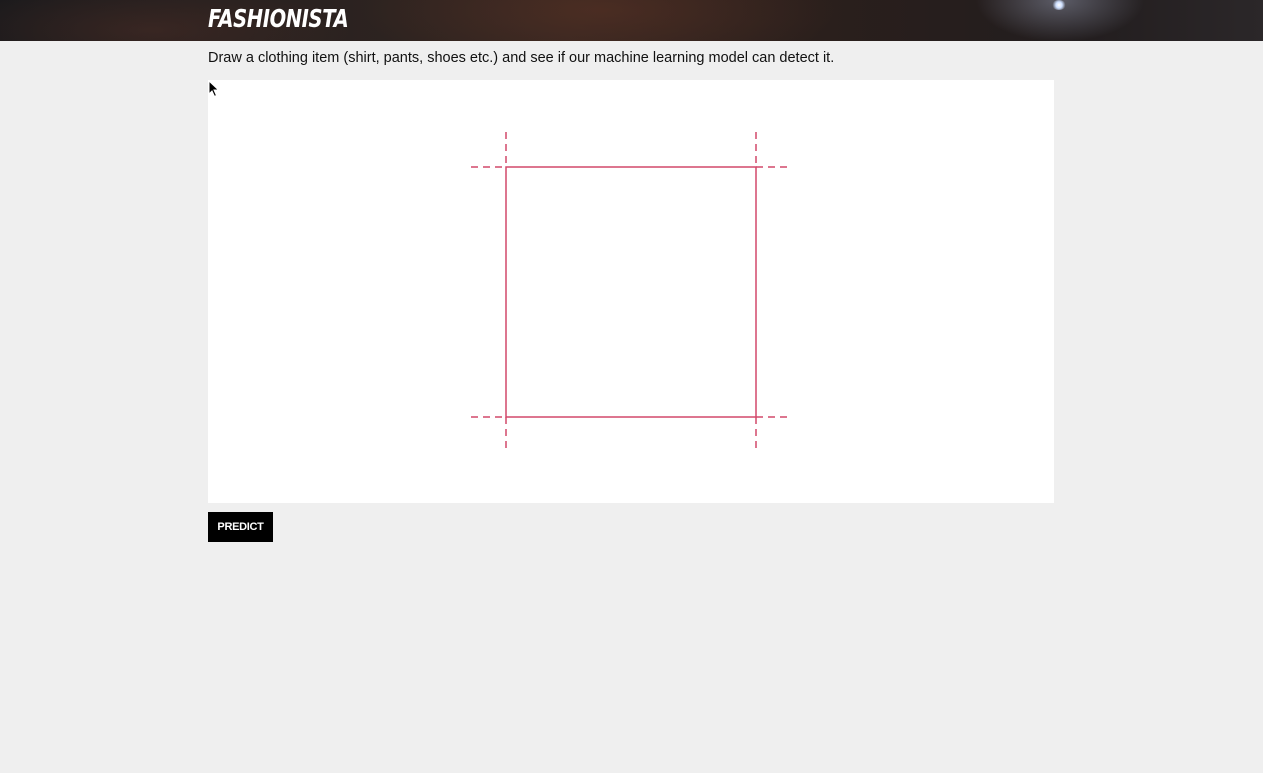  What do you see at coordinates (214, 89) in the screenshot?
I see `mouse-pointer-icon` at bounding box center [214, 89].